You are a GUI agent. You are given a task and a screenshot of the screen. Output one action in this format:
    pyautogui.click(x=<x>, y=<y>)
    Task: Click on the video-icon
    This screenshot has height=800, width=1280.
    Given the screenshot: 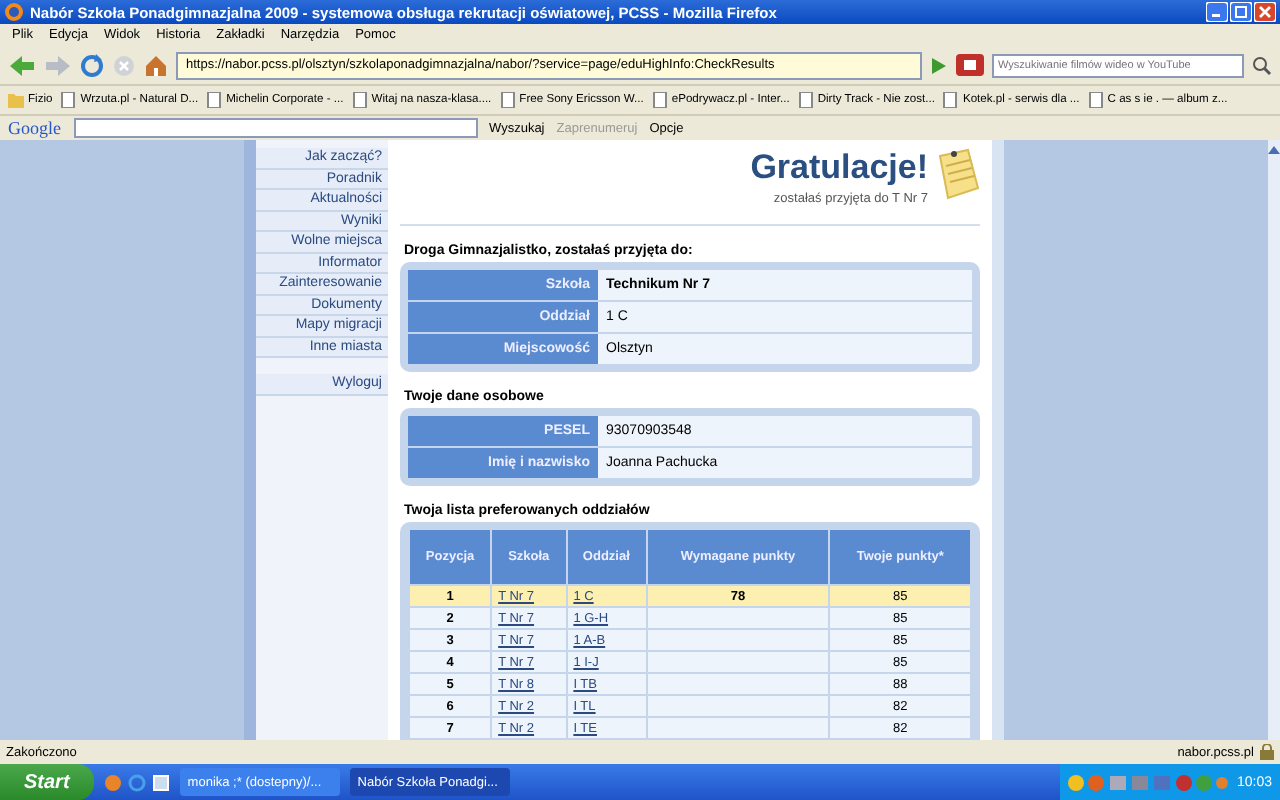 What is the action you would take?
    pyautogui.click(x=970, y=65)
    